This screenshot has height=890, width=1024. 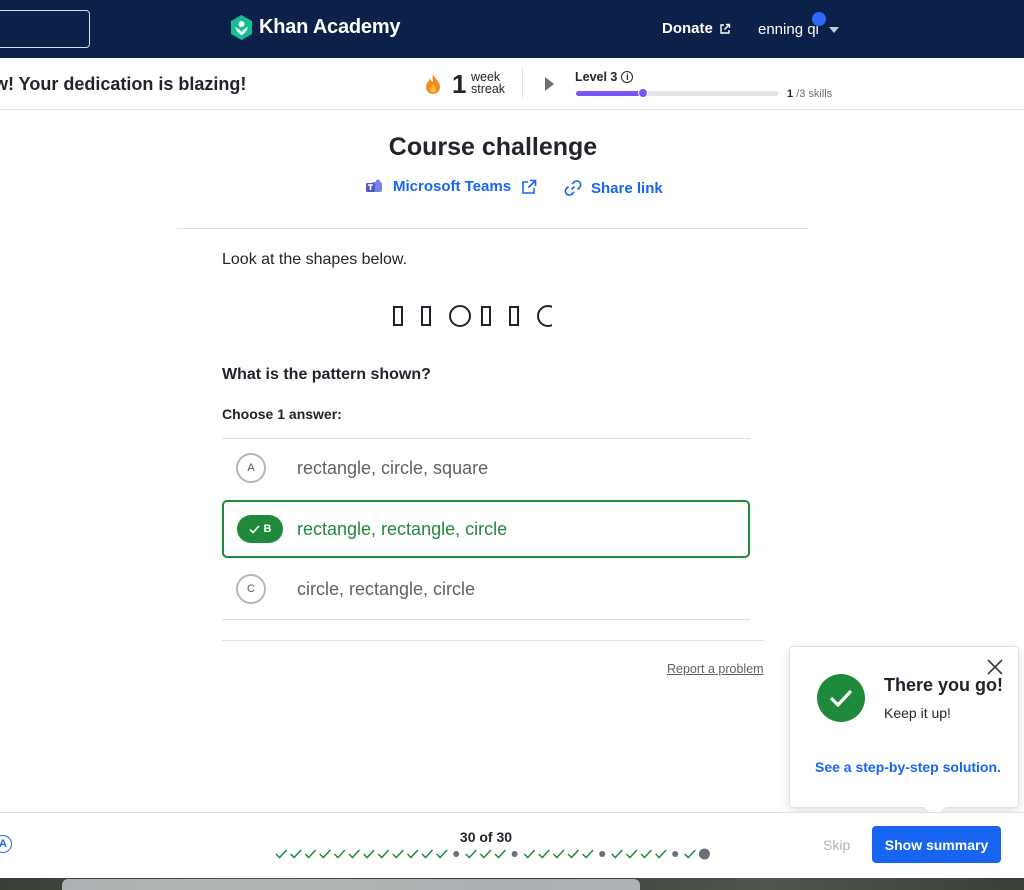 What do you see at coordinates (251, 468) in the screenshot?
I see `choice-letter: A` at bounding box center [251, 468].